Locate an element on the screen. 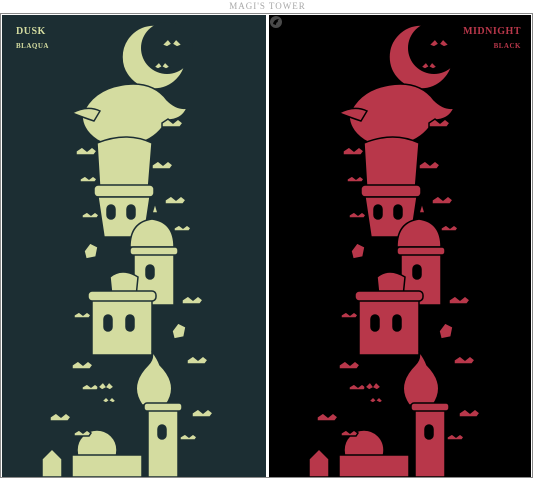 This screenshot has width=535, height=480. dragon-logo-icon is located at coordinates (276, 22).